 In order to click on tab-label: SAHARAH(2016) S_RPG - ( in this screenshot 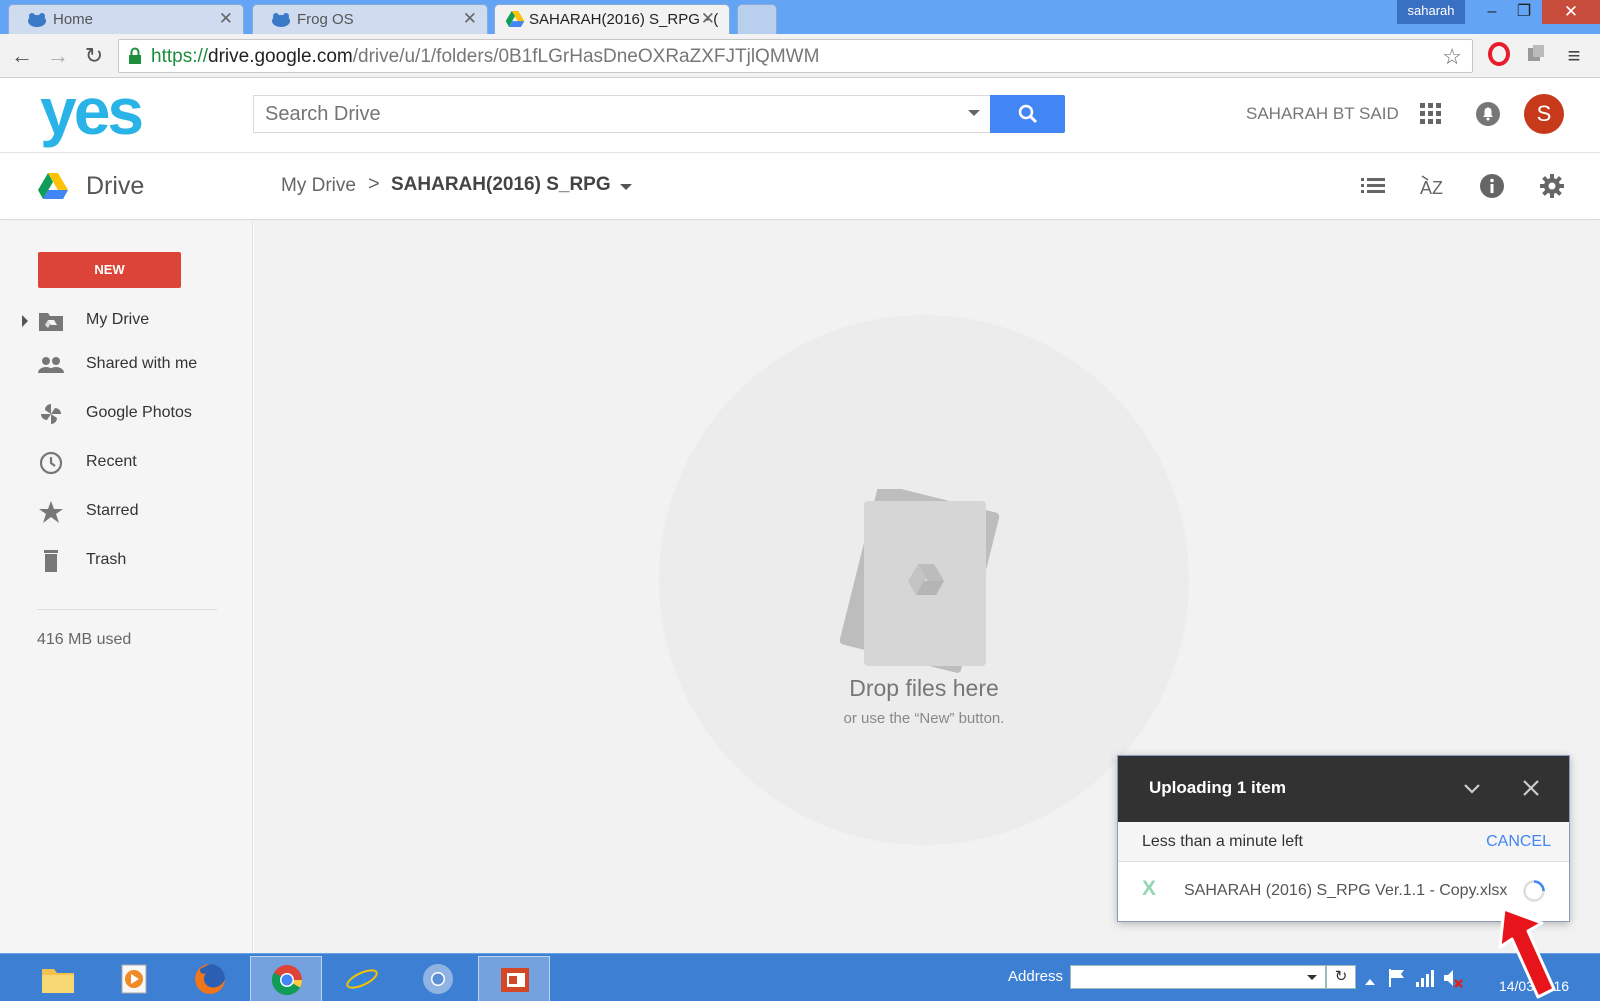, I will do `click(624, 19)`.